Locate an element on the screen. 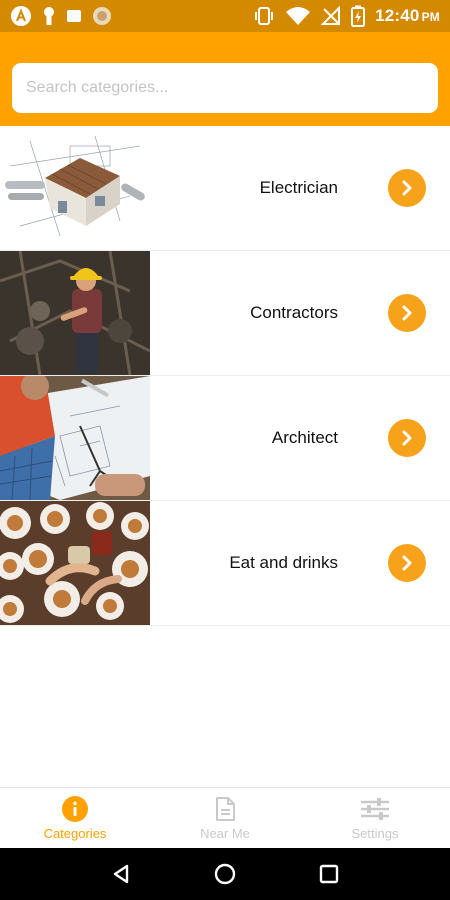  nav-item-settings: Settings is located at coordinates (375, 818).